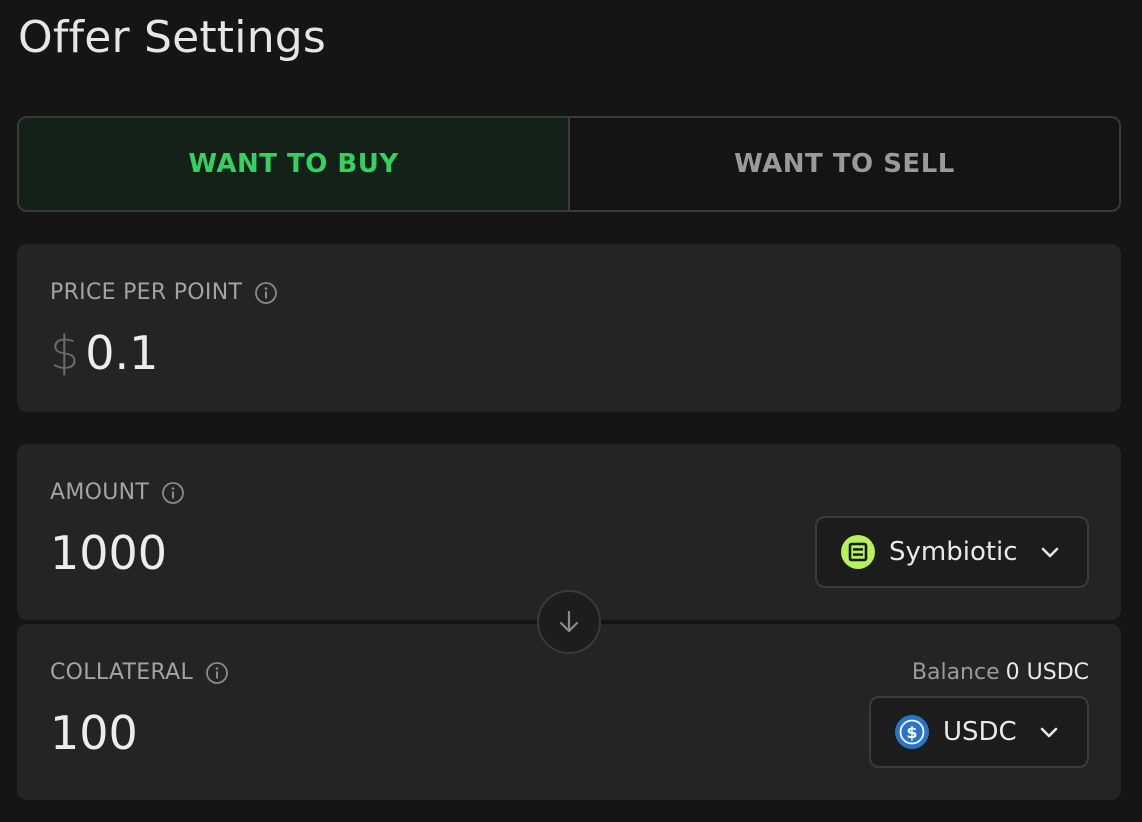  I want to click on amount-input: 1000, so click(108, 553).